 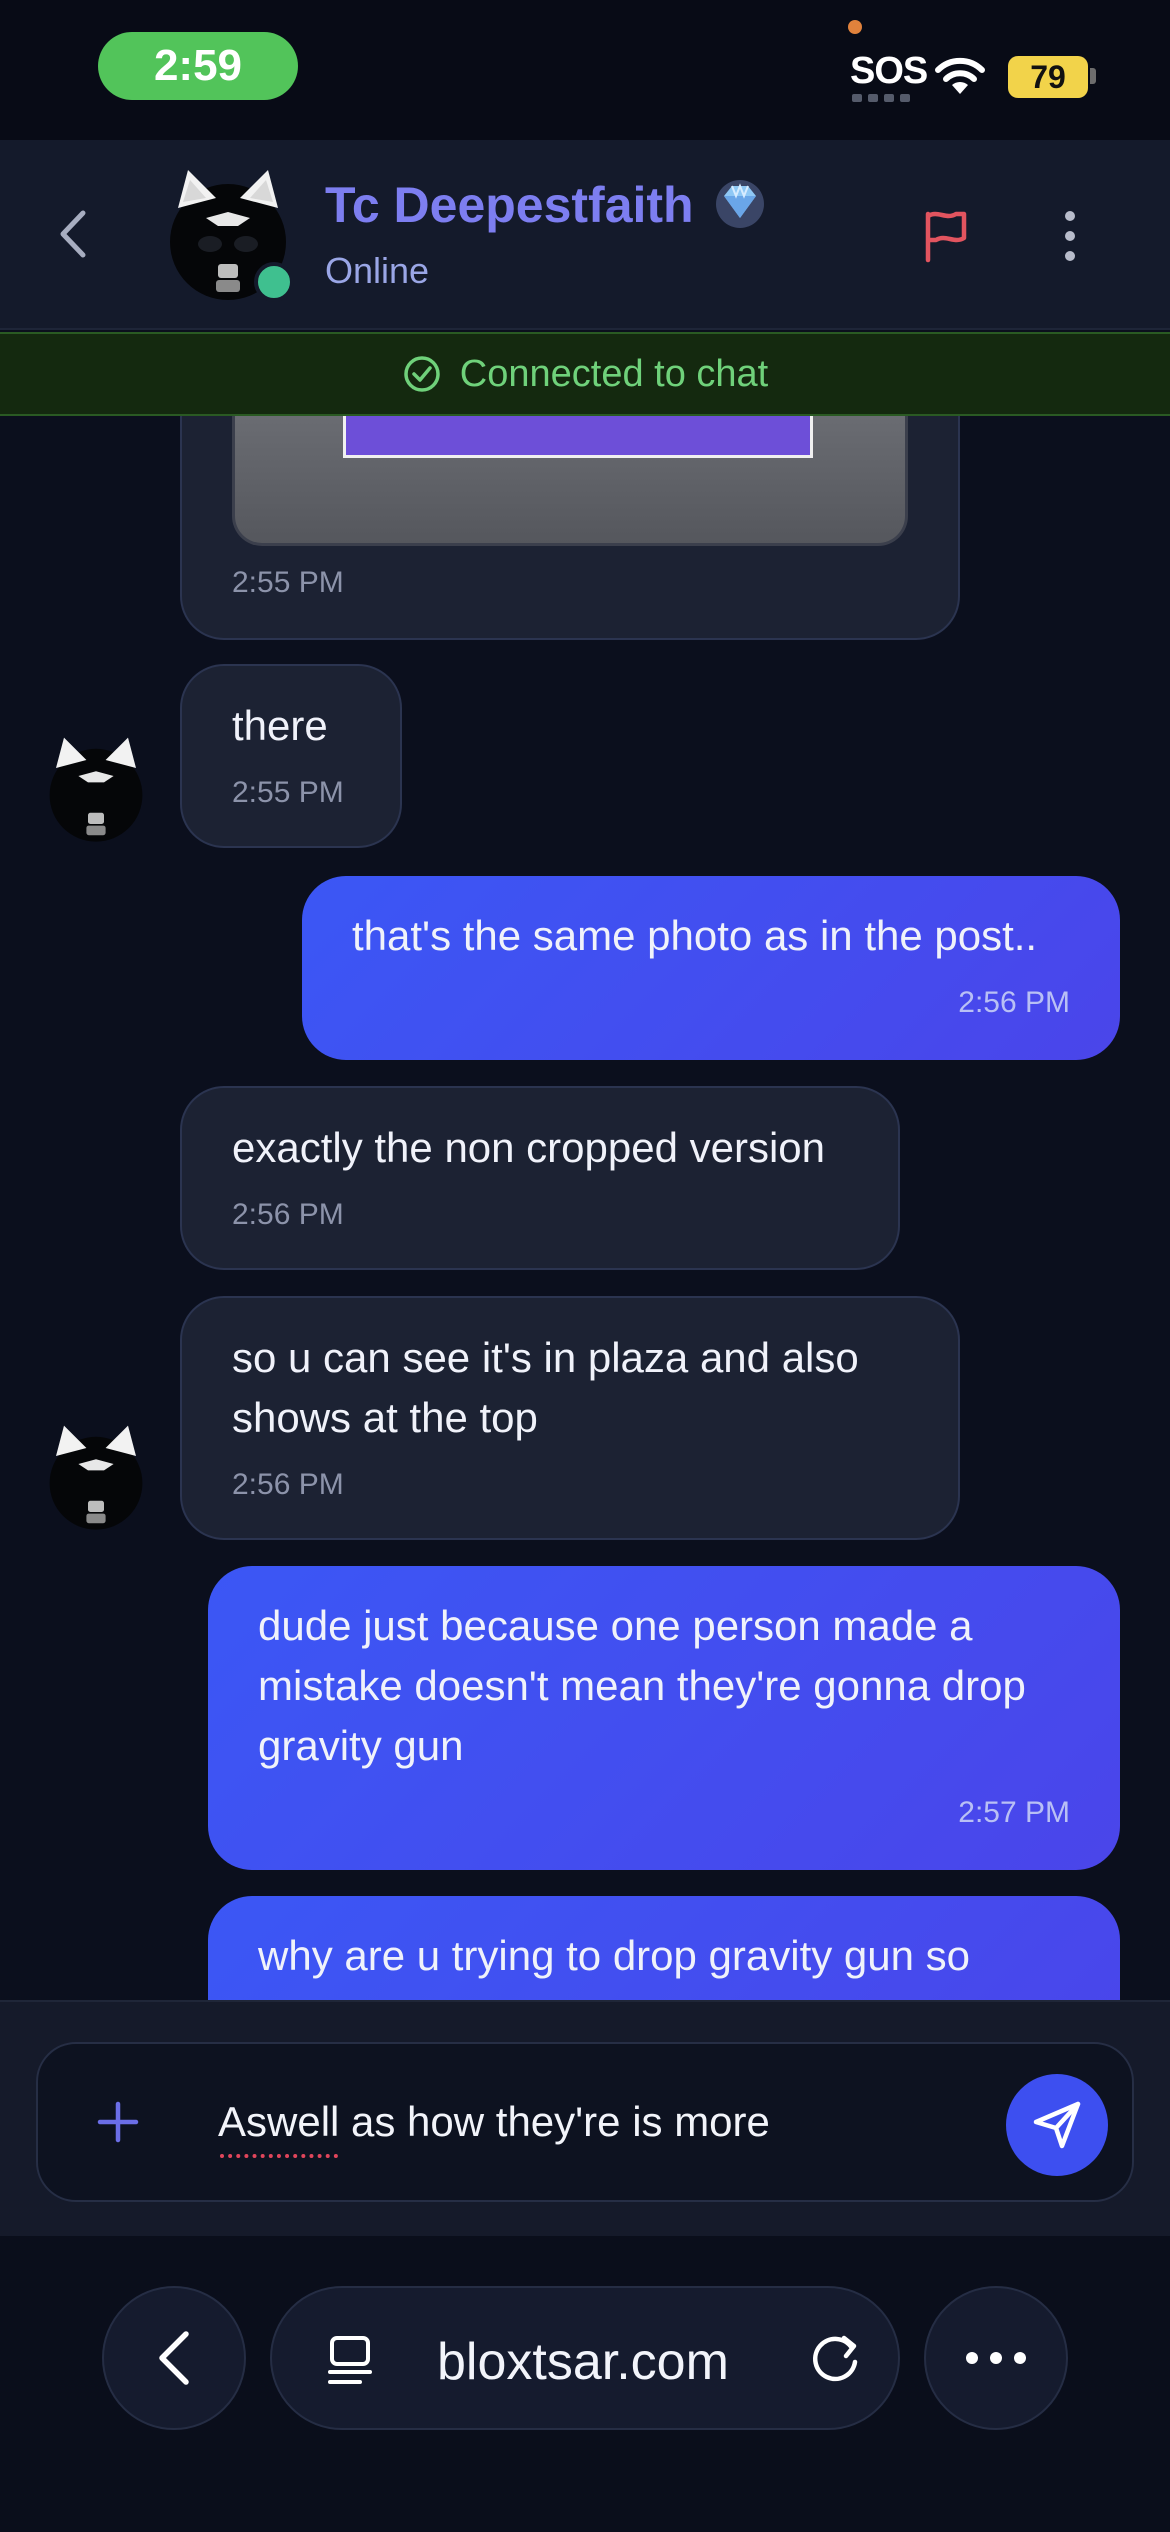 I want to click on message-photo, so click(x=570, y=481).